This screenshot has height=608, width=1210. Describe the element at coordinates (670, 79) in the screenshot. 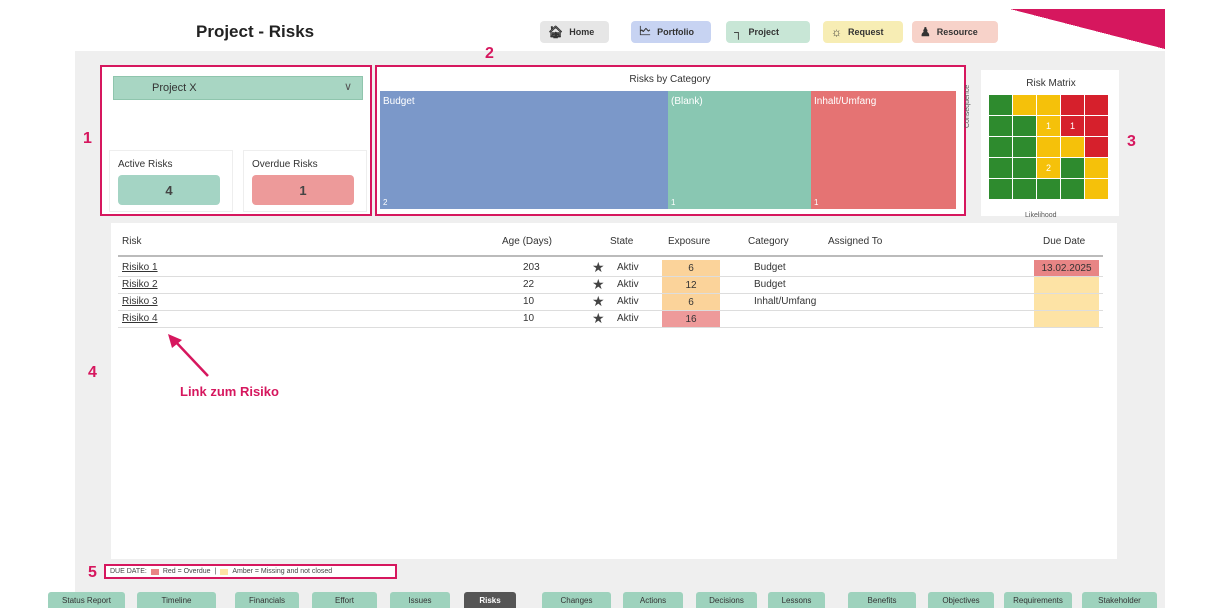

I see `treemap-title: Risks by Category` at that location.